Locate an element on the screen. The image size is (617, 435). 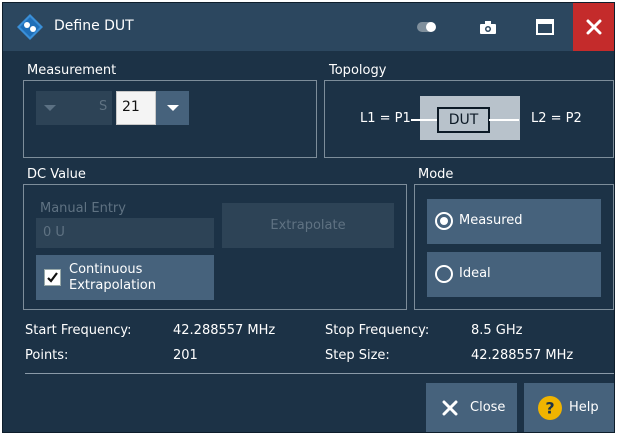
s-parameter-combo: 21 is located at coordinates (136, 108).